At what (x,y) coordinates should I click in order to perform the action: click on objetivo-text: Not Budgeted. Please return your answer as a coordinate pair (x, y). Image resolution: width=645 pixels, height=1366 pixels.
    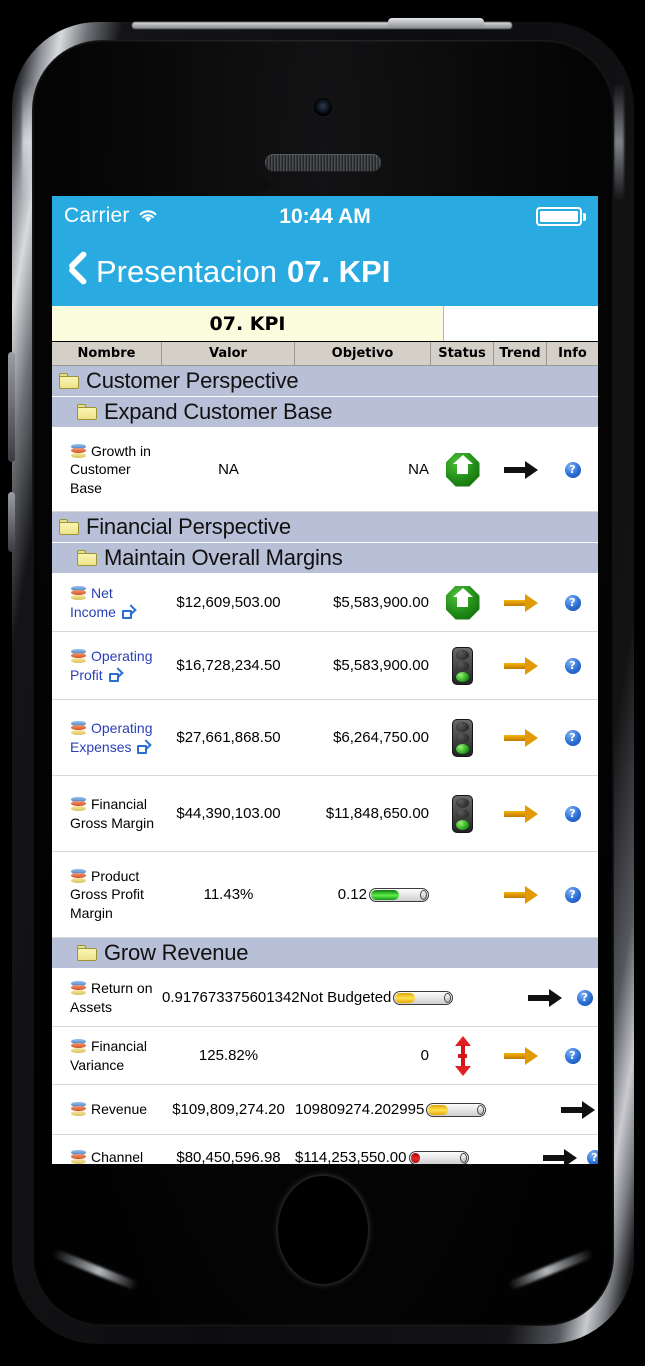
    Looking at the image, I should click on (345, 997).